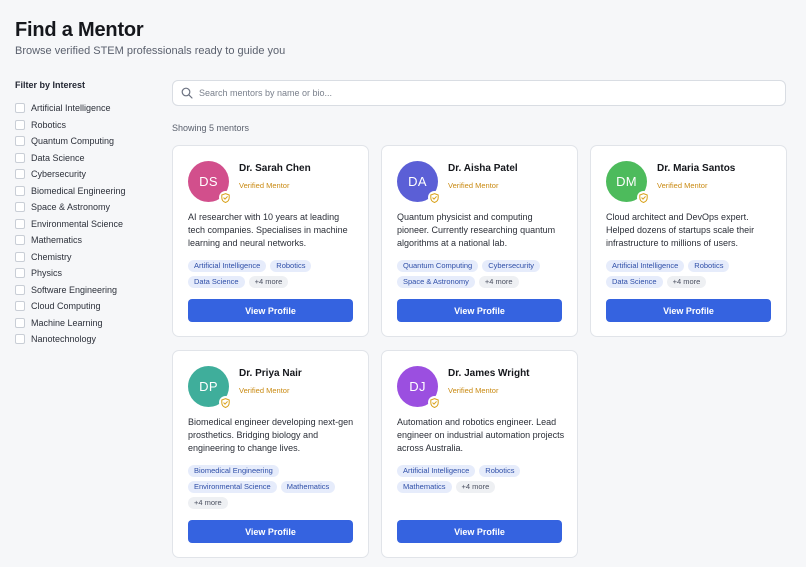  I want to click on filter-item: Software Engineering, so click(90, 290).